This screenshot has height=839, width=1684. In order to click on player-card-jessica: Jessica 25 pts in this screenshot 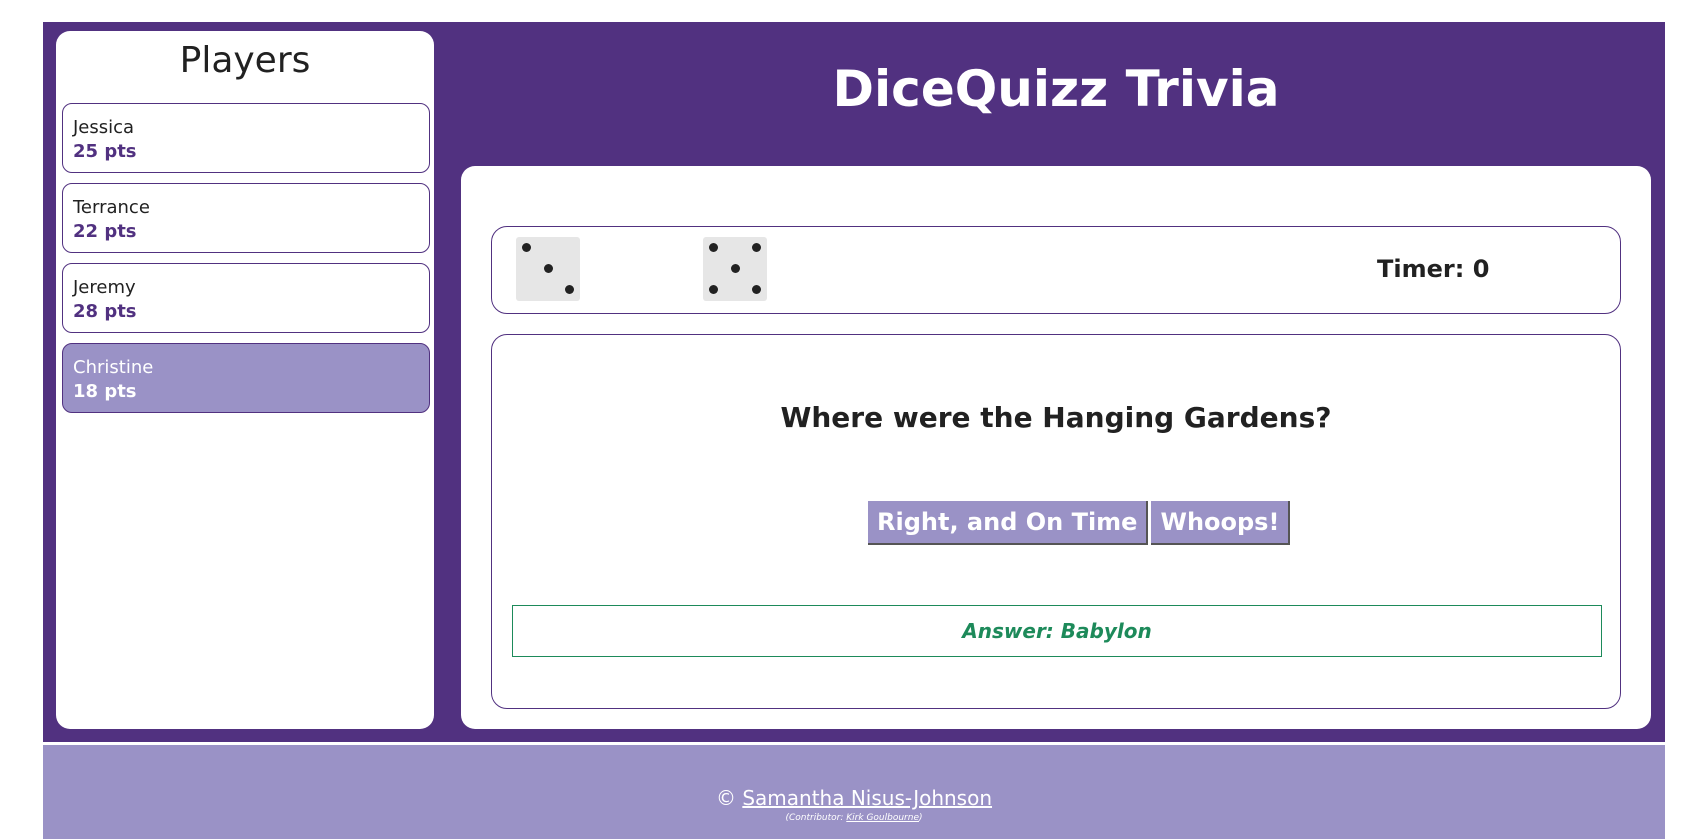, I will do `click(246, 138)`.